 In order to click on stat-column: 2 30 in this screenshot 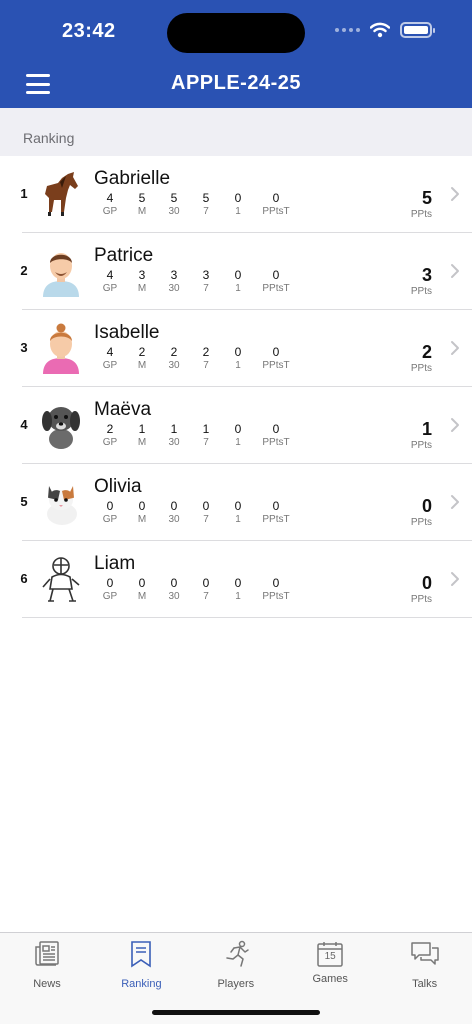, I will do `click(174, 358)`.